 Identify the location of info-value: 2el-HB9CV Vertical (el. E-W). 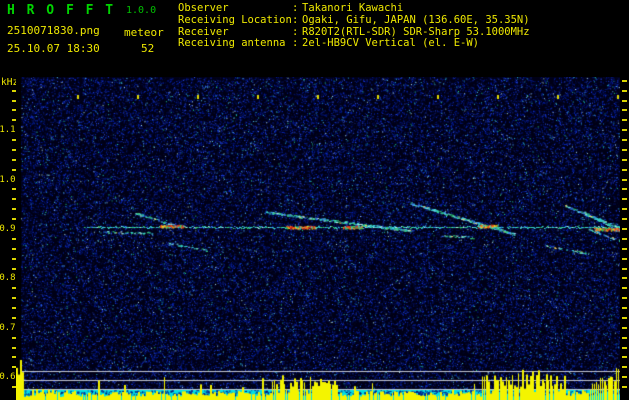
(391, 43).